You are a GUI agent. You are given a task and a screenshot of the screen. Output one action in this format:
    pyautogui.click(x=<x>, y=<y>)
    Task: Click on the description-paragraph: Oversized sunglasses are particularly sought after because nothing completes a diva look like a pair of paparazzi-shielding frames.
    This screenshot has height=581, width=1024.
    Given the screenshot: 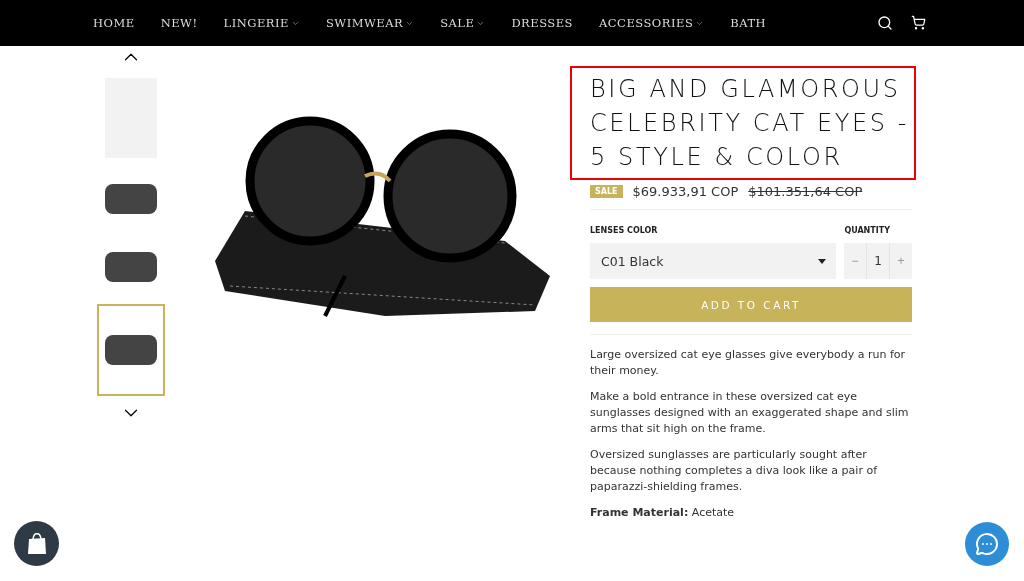 What is the action you would take?
    pyautogui.click(x=734, y=471)
    